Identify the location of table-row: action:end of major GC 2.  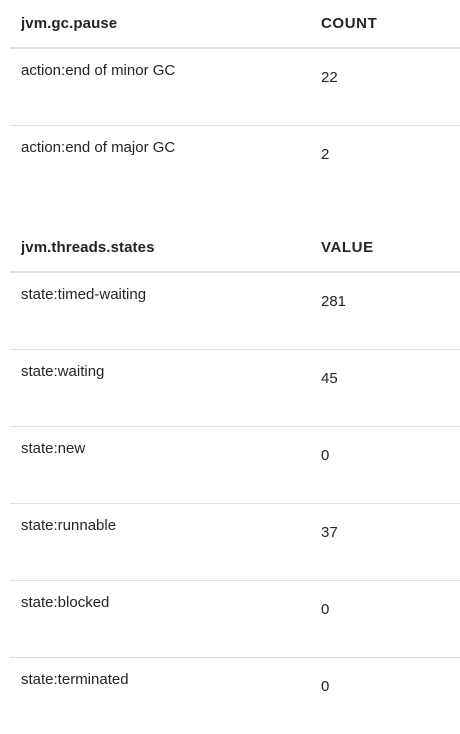
(235, 164).